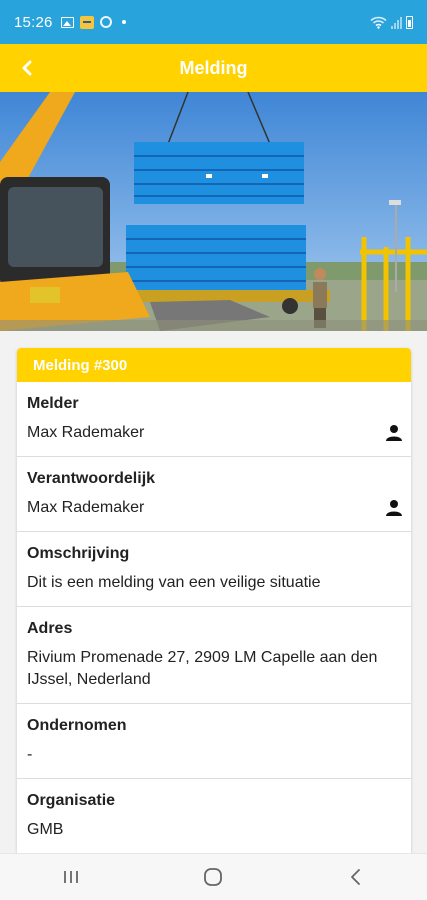 The image size is (427, 900). I want to click on back-icon, so click(355, 877).